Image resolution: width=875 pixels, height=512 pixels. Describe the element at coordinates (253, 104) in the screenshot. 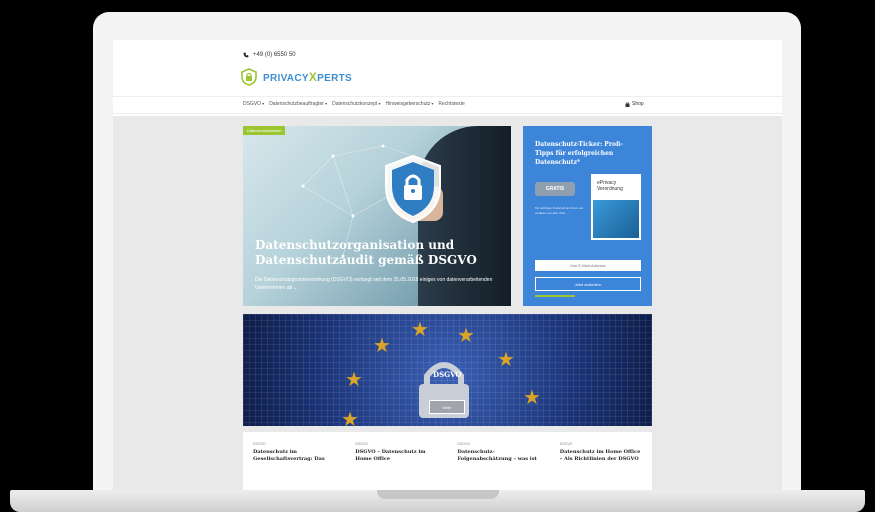

I see `nav-item-dsgvo: DSGVO` at that location.